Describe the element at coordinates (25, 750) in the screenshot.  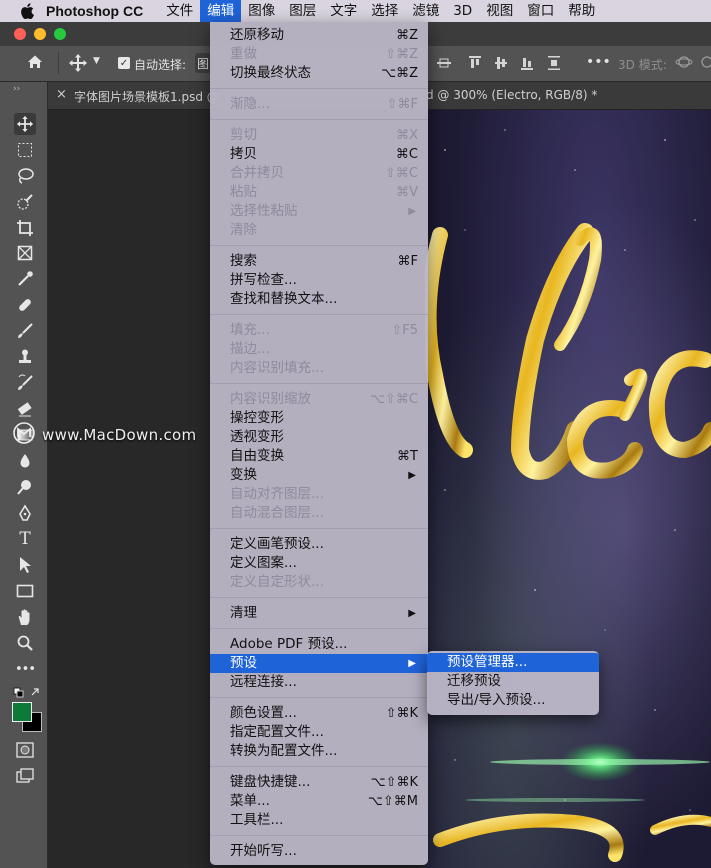
I see `quick-mask-icon` at that location.